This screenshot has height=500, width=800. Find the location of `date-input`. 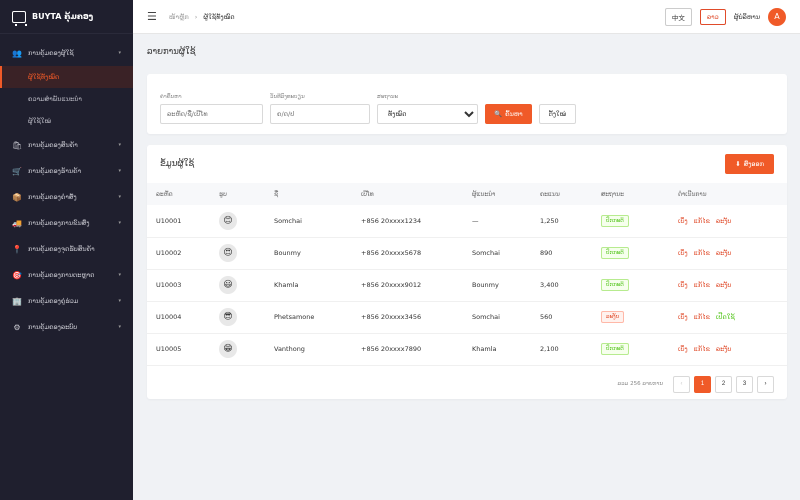

date-input is located at coordinates (320, 114).